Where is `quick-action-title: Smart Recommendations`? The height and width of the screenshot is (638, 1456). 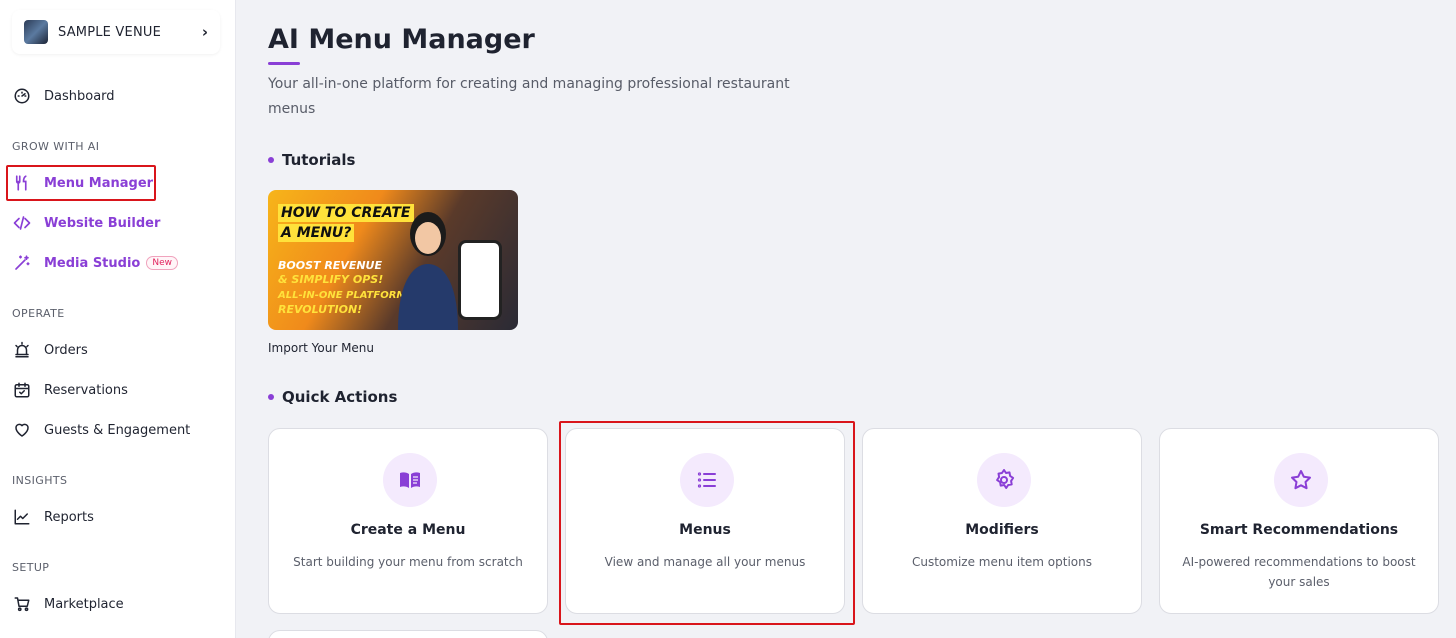 quick-action-title: Smart Recommendations is located at coordinates (1299, 530).